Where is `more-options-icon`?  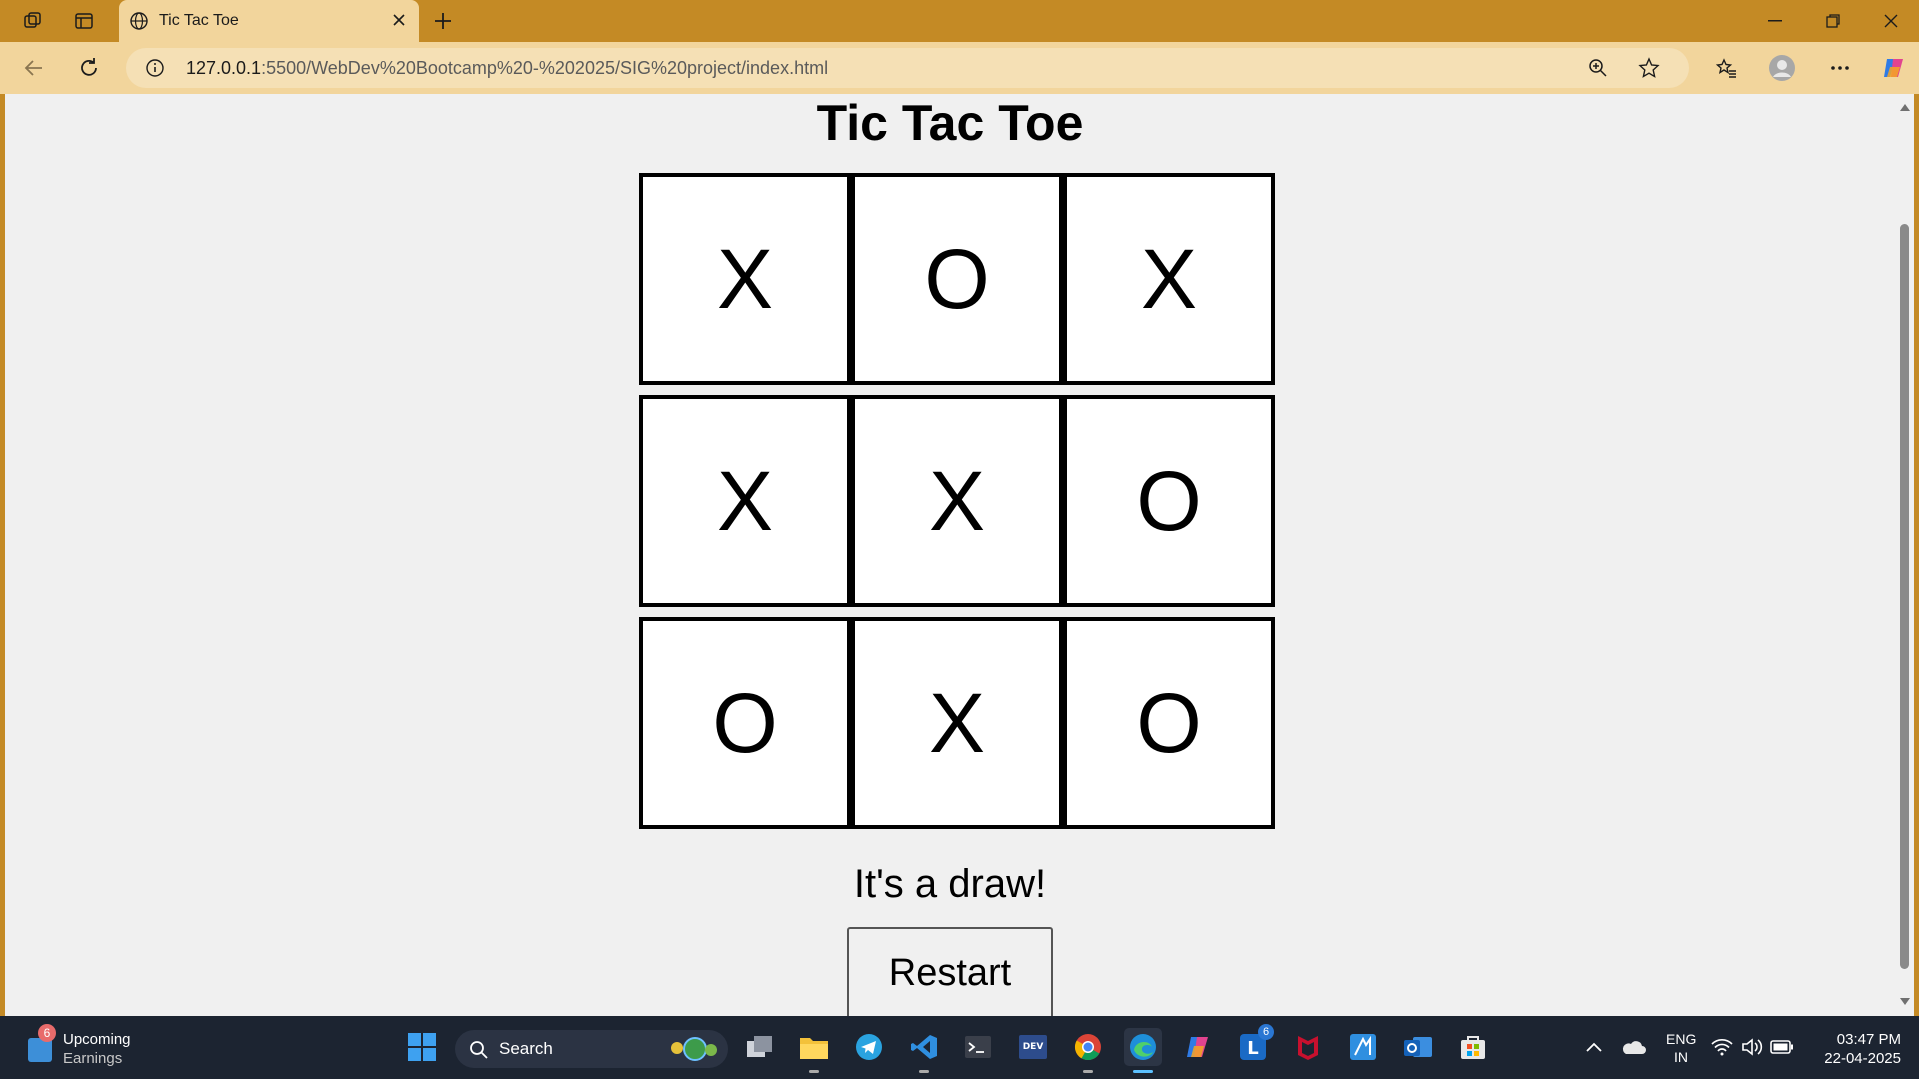 more-options-icon is located at coordinates (1840, 68).